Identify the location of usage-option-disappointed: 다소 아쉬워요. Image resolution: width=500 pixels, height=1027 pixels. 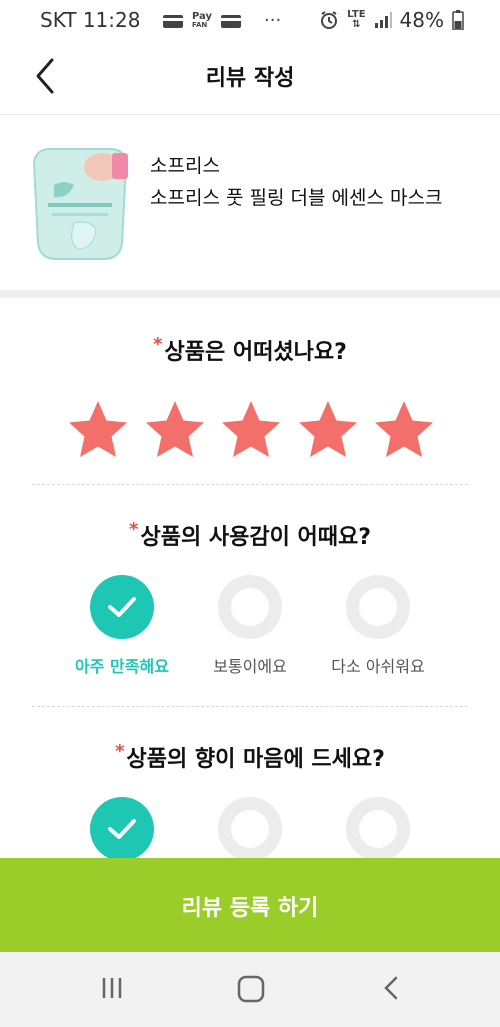
(378, 626).